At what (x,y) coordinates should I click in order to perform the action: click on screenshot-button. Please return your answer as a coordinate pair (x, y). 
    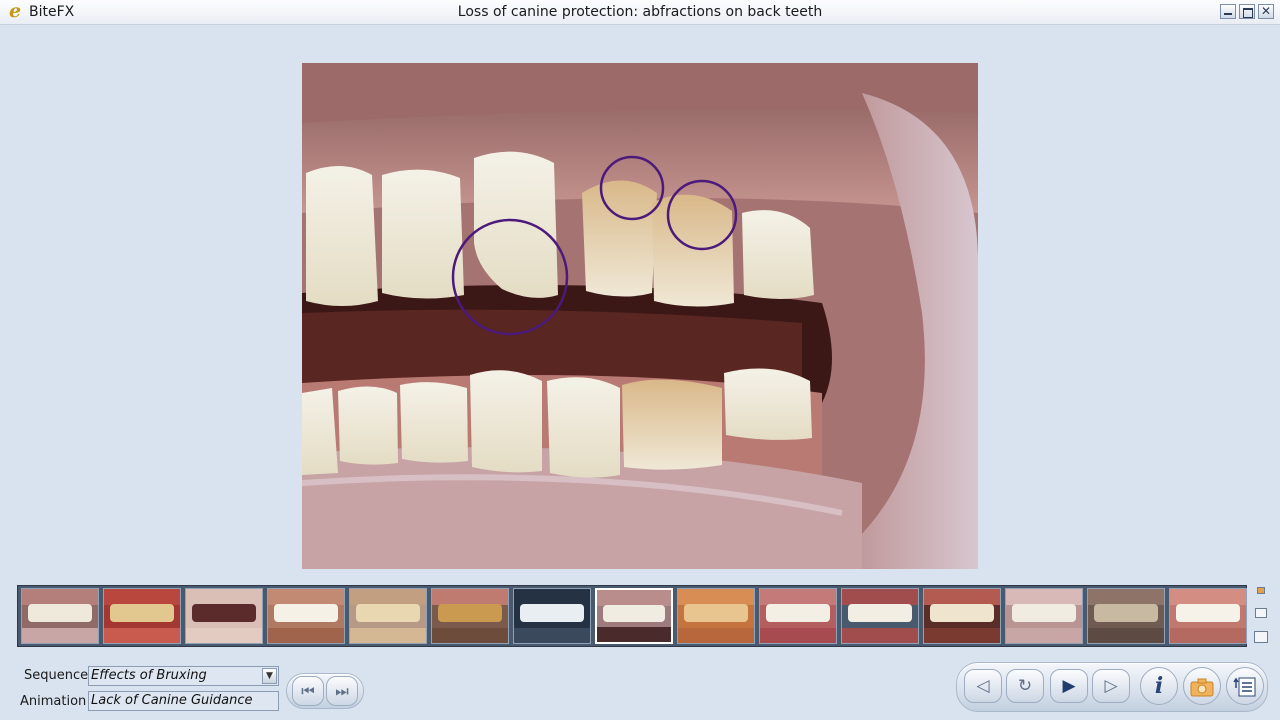
    Looking at the image, I should click on (1202, 686).